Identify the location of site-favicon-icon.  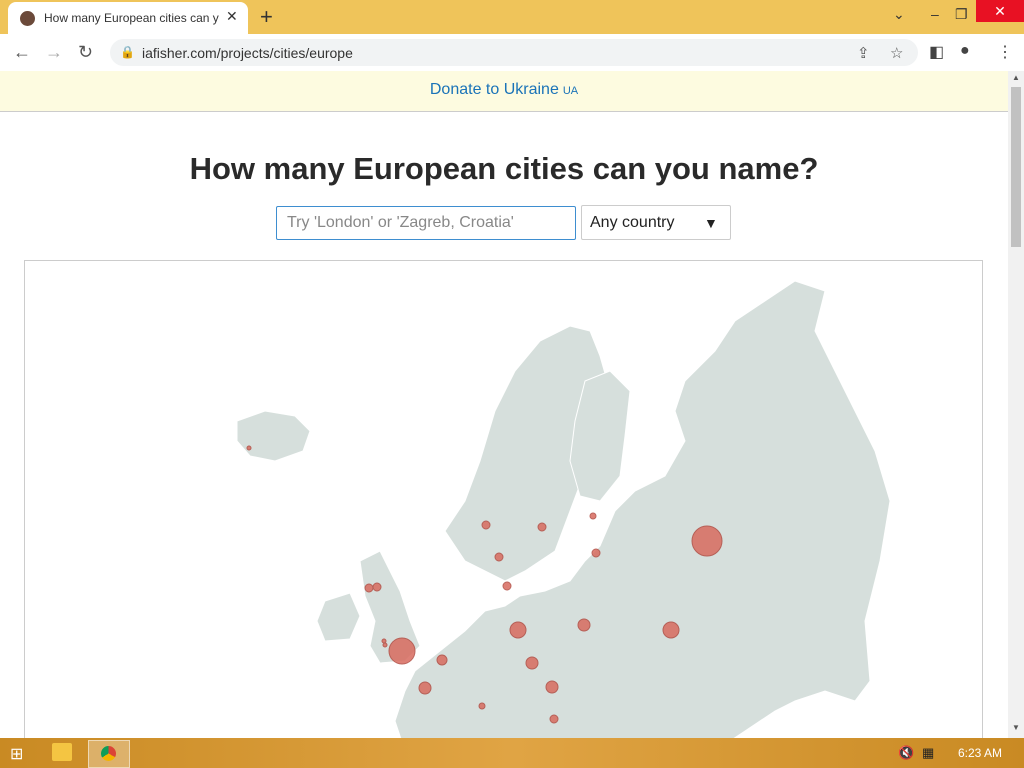
(27, 18).